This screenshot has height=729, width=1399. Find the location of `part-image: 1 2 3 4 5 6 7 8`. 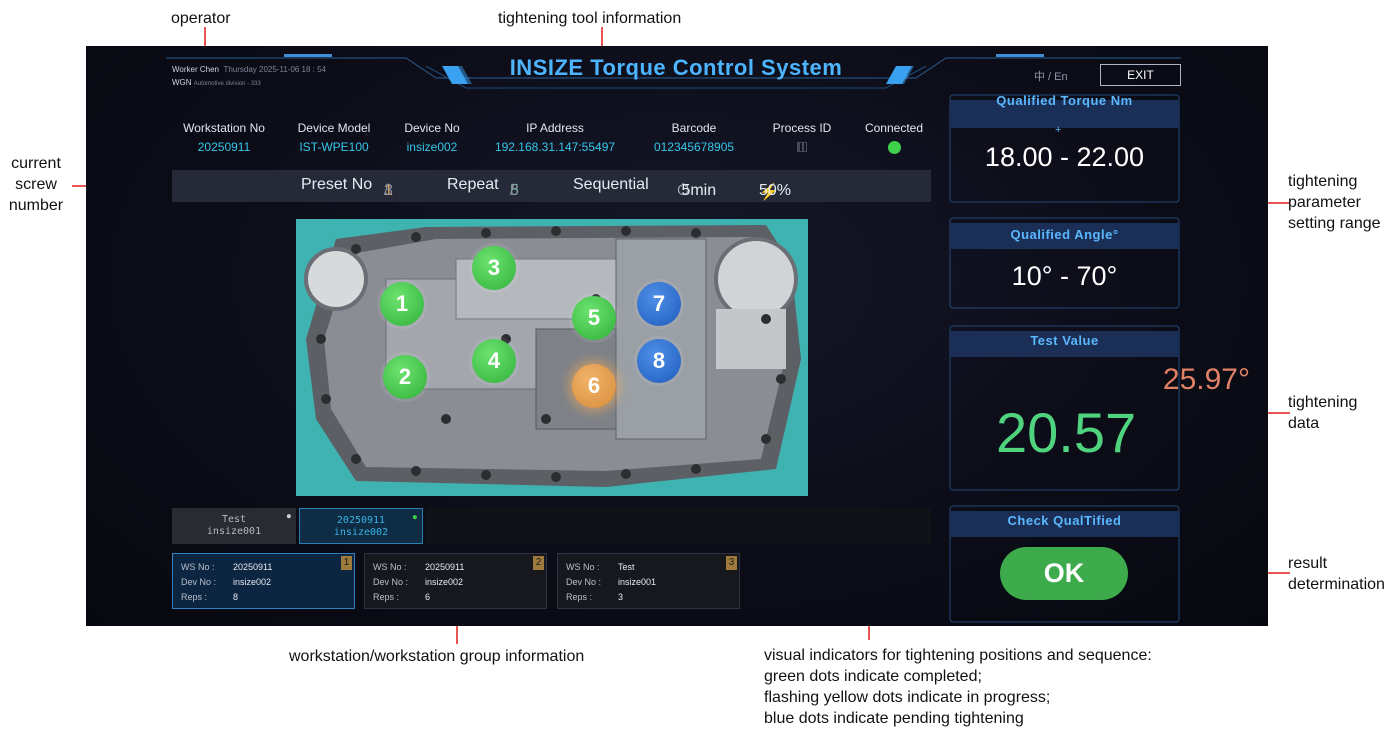

part-image: 1 2 3 4 5 6 7 8 is located at coordinates (552, 357).